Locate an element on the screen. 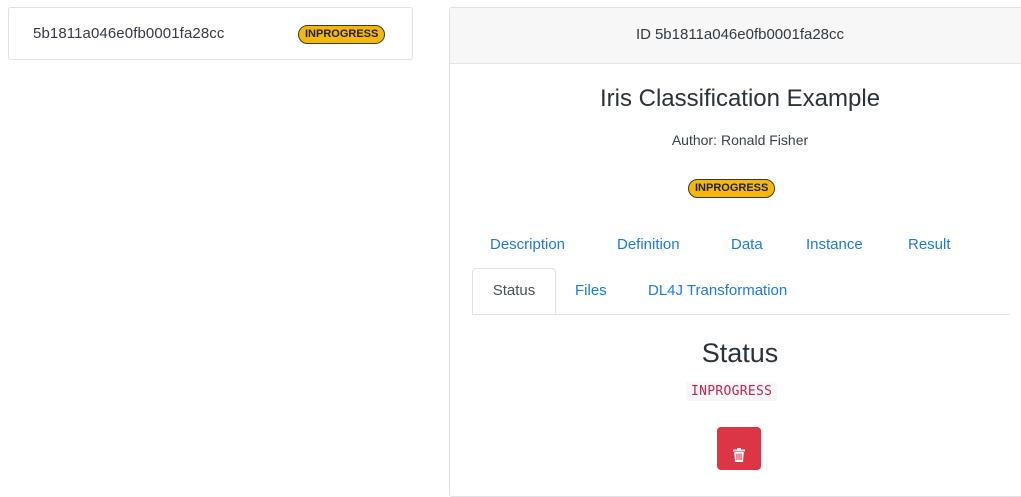 The width and height of the screenshot is (1021, 497). card-header: ID 5b1811a046e0fb0001fa28cc is located at coordinates (735, 36).